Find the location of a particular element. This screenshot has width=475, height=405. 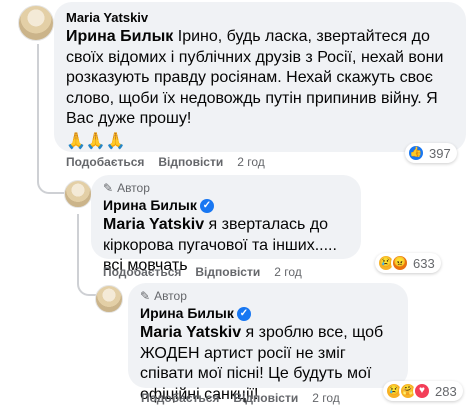

love-reaction-icon: ♥ is located at coordinates (422, 391).